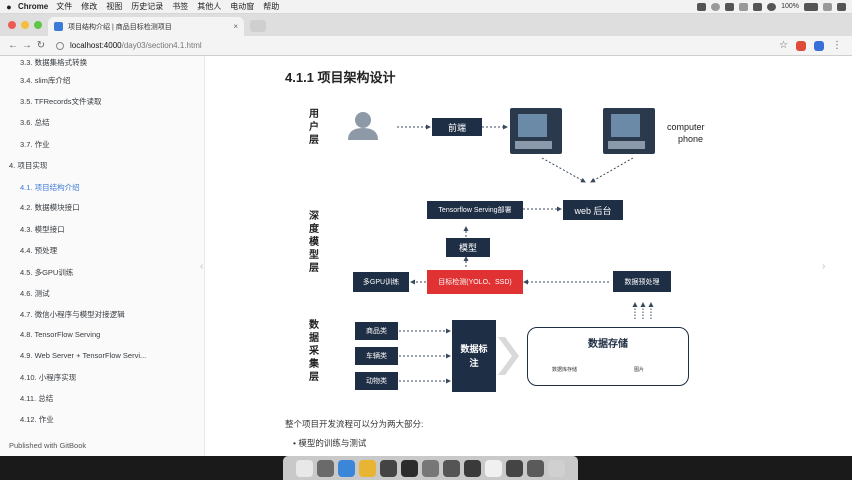 The image size is (852, 480). Describe the element at coordinates (235, 26) in the screenshot. I see `close-tab-icon: ×` at that location.